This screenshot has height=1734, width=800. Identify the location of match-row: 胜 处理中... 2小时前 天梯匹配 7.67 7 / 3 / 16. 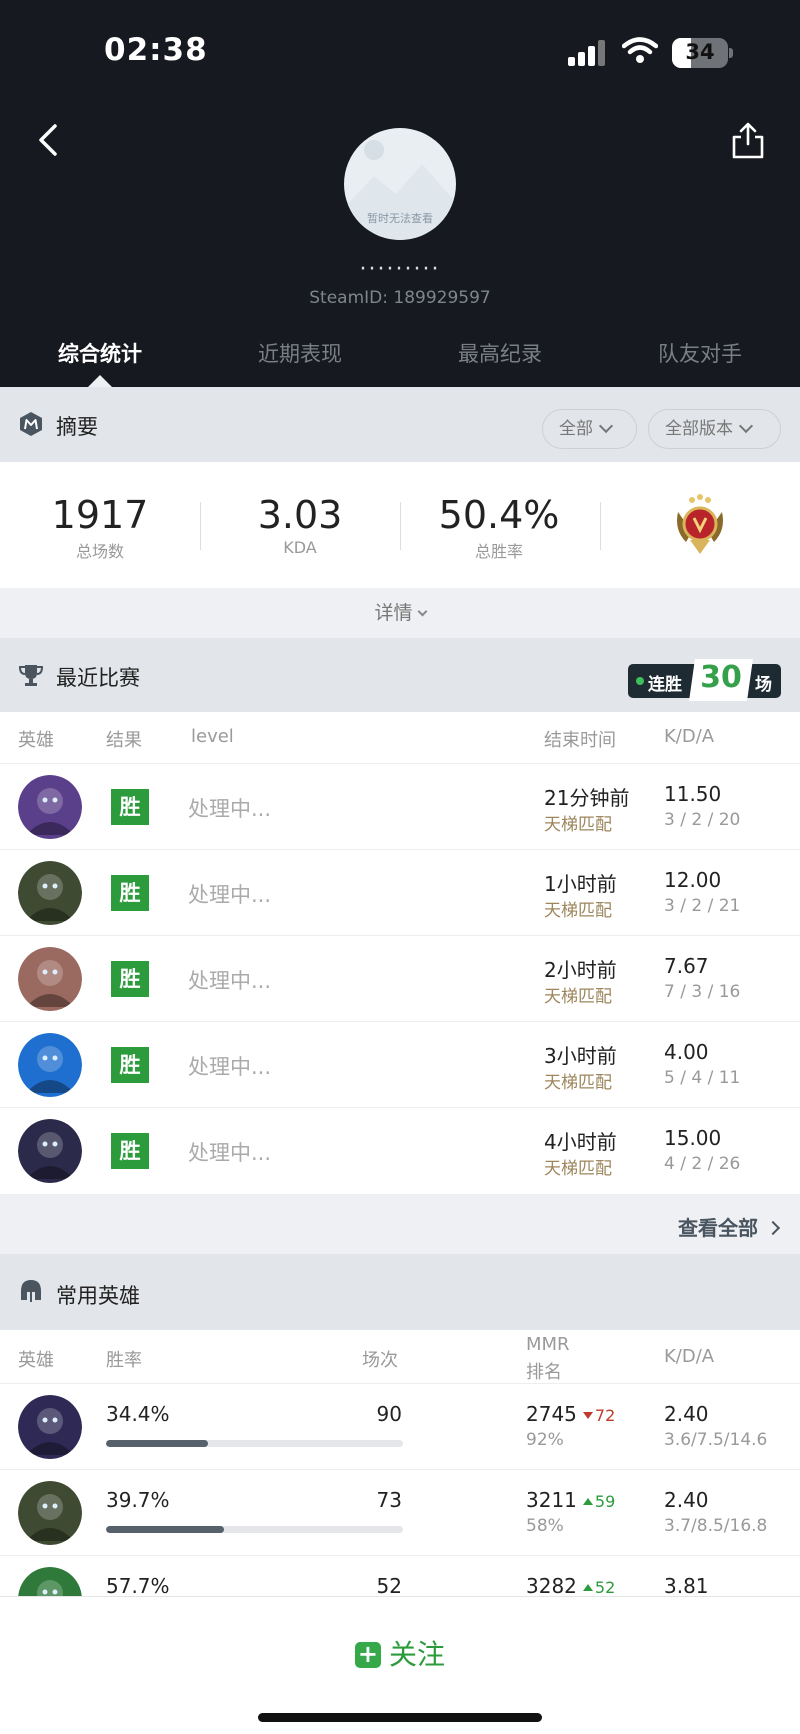
(400, 978).